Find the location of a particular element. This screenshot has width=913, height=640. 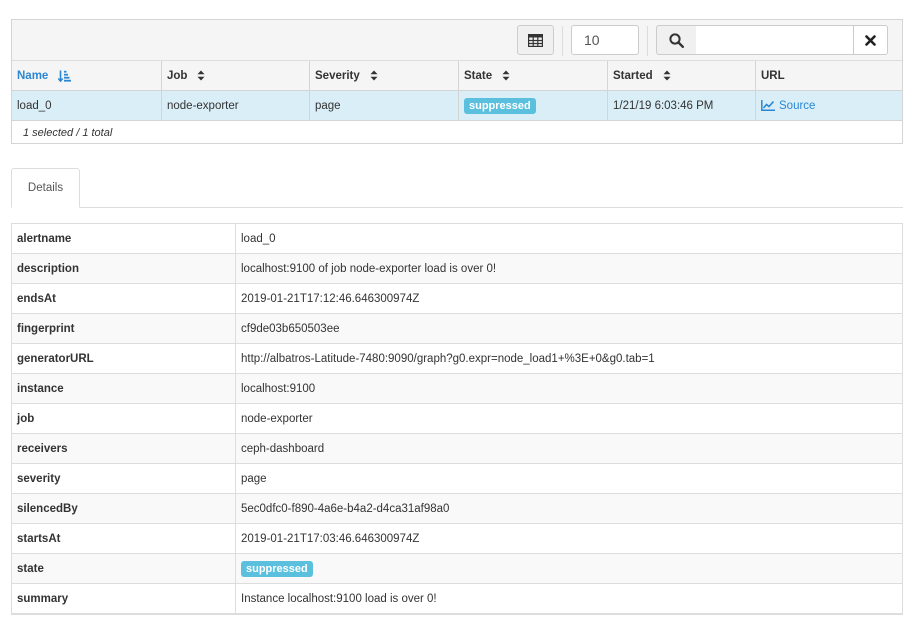

table-footer-info: 1 selected / 1 total is located at coordinates (68, 133).